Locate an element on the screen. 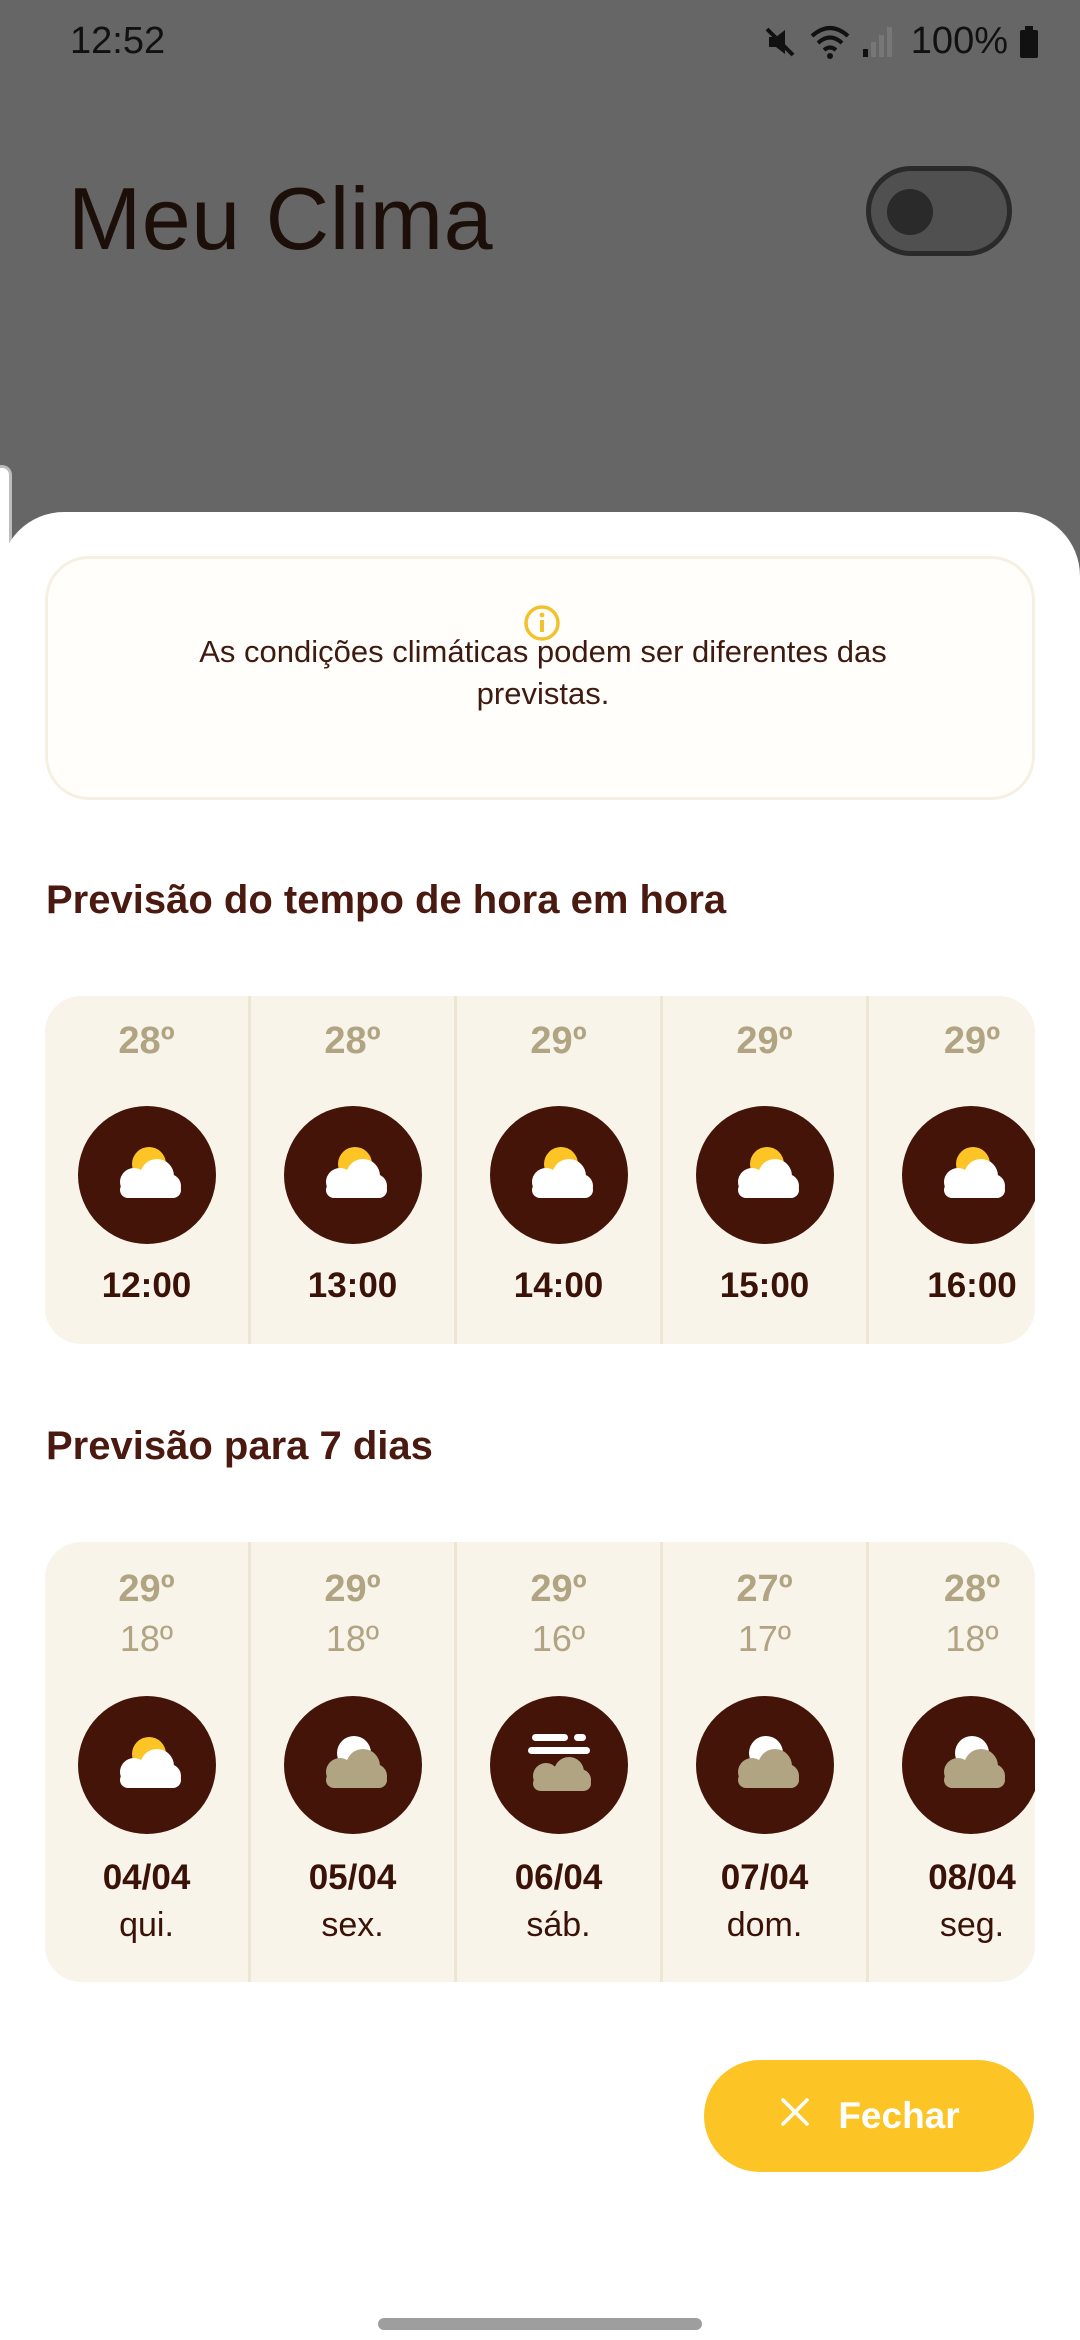 Image resolution: width=1080 pixels, height=2340 pixels. daily-forecast-title: Previsão para 7 dias is located at coordinates (239, 1446).